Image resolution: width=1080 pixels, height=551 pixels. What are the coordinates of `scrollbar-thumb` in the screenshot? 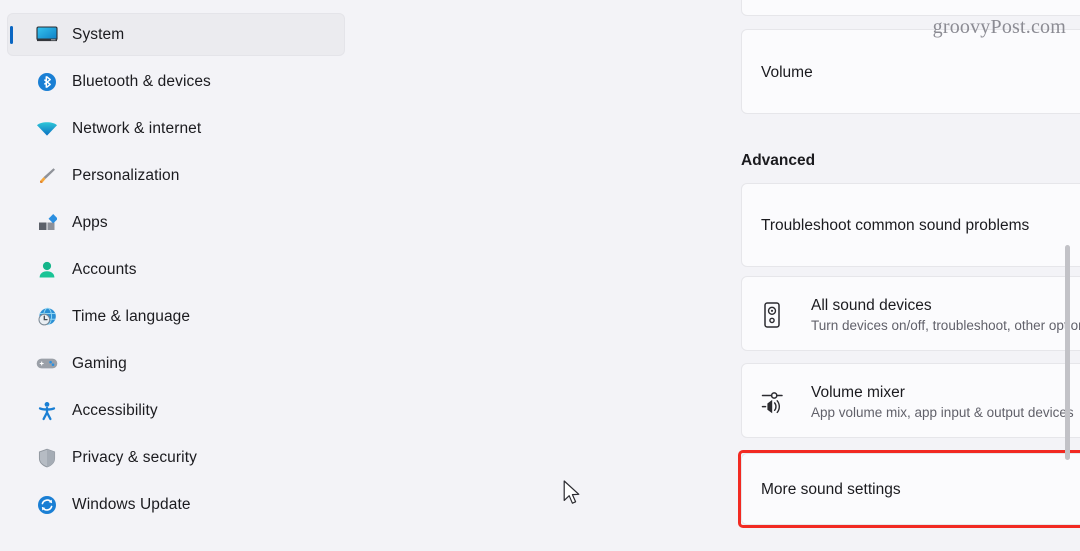 It's located at (1067, 352).